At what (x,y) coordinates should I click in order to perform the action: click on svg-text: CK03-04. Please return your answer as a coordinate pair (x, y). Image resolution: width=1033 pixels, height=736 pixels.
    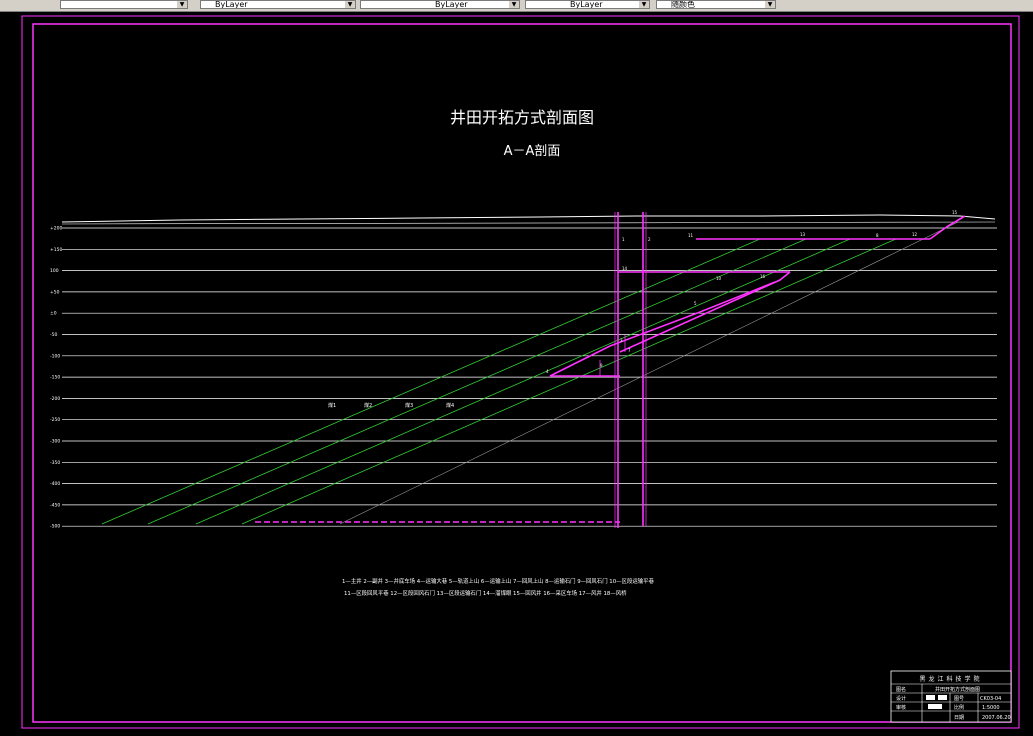
    Looking at the image, I should click on (990, 699).